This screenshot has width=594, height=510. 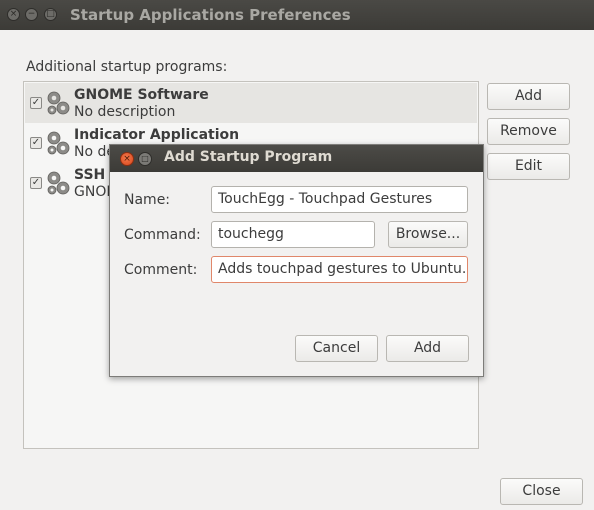 I want to click on dialog-maximize-icon: □, so click(x=145, y=159).